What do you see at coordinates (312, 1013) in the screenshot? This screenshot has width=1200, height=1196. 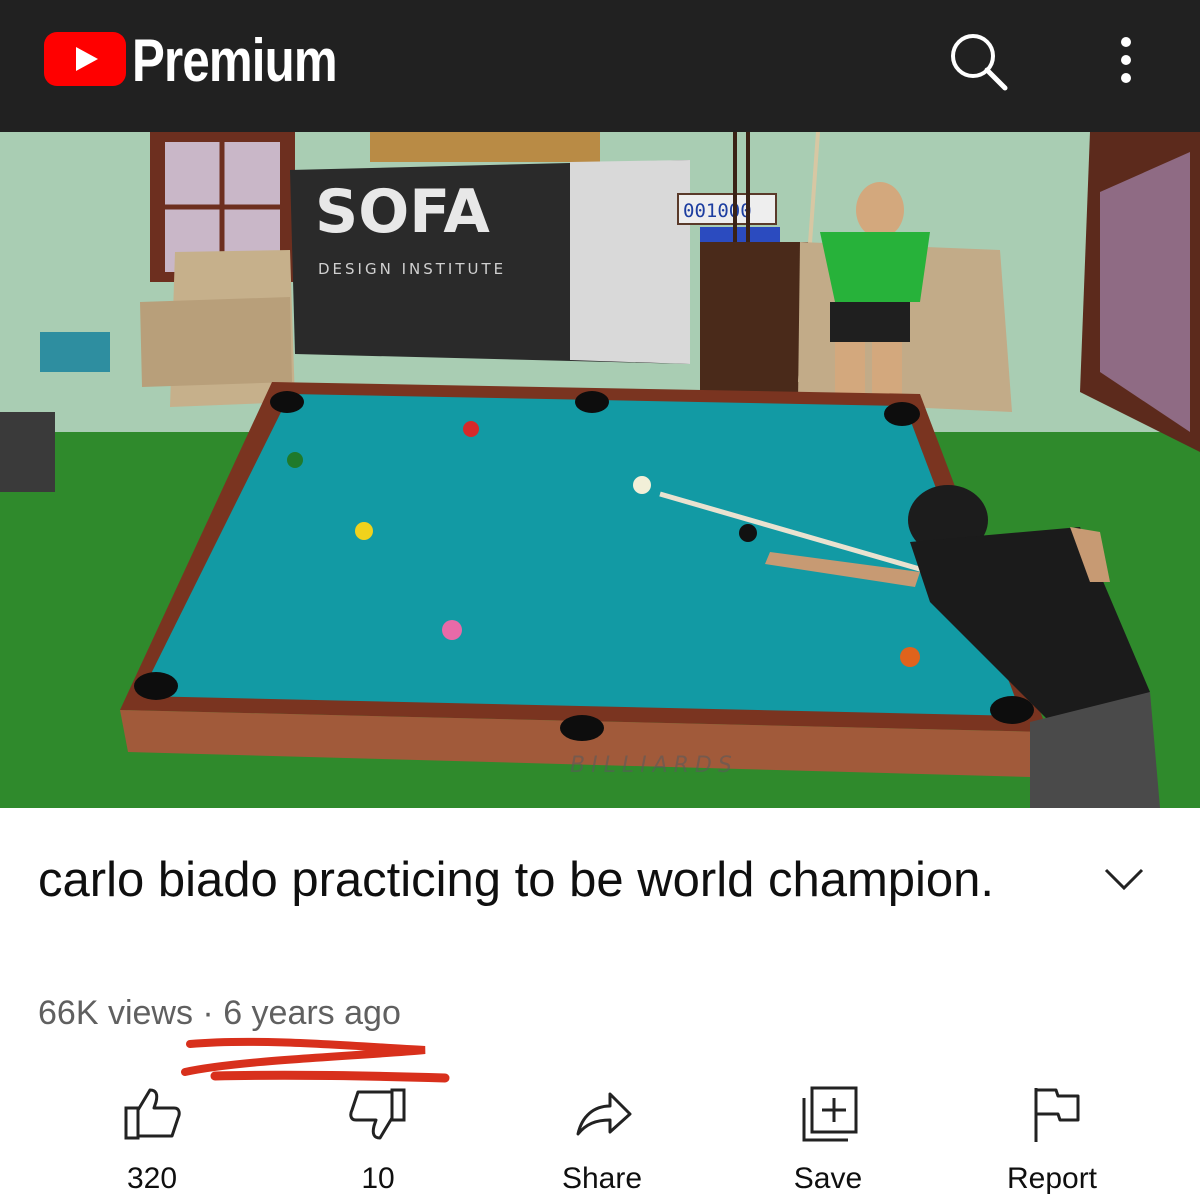 I see `upload-age: 6 years ago` at bounding box center [312, 1013].